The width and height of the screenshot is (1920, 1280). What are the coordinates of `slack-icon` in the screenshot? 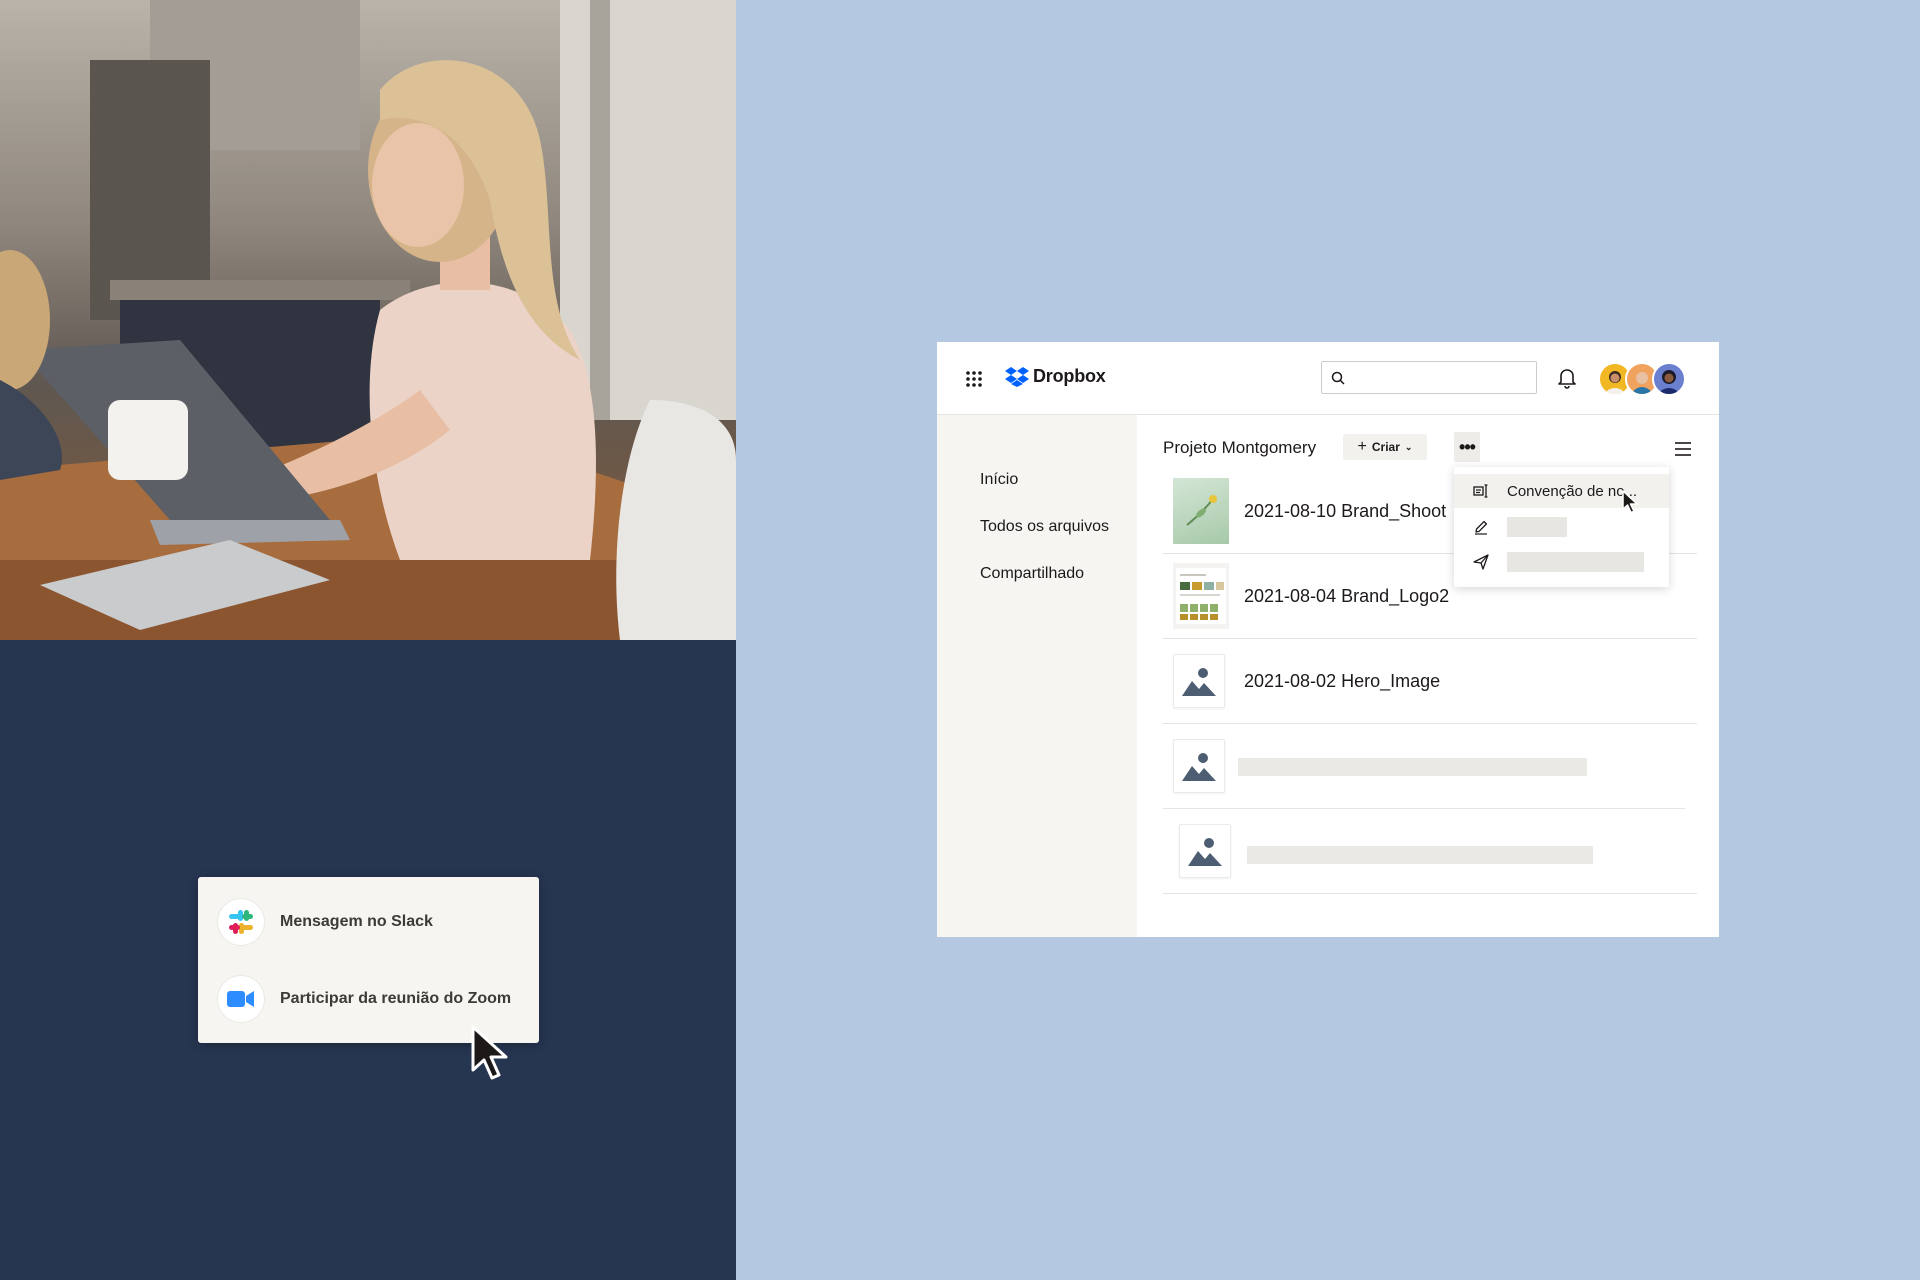 It's located at (241, 922).